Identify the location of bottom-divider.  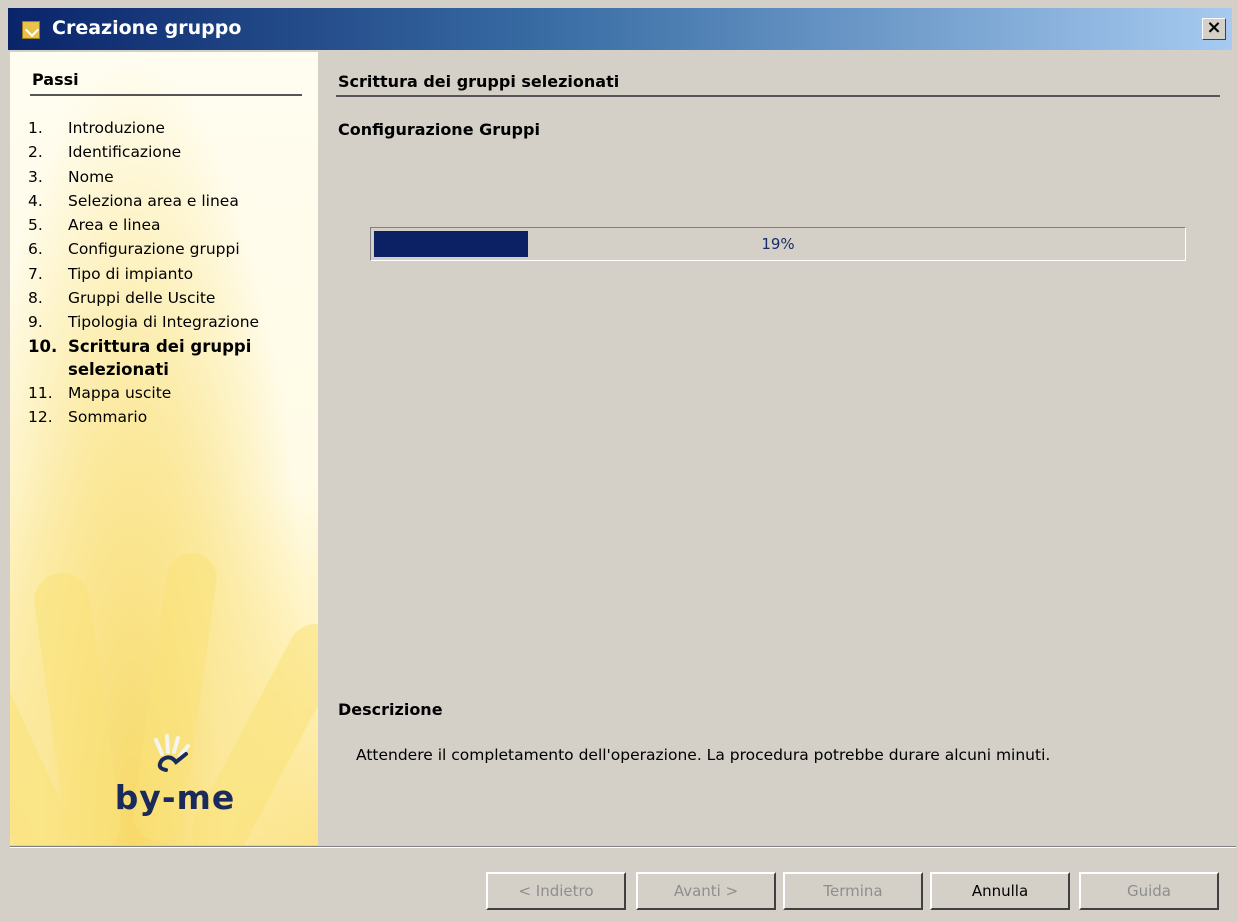
(623, 847).